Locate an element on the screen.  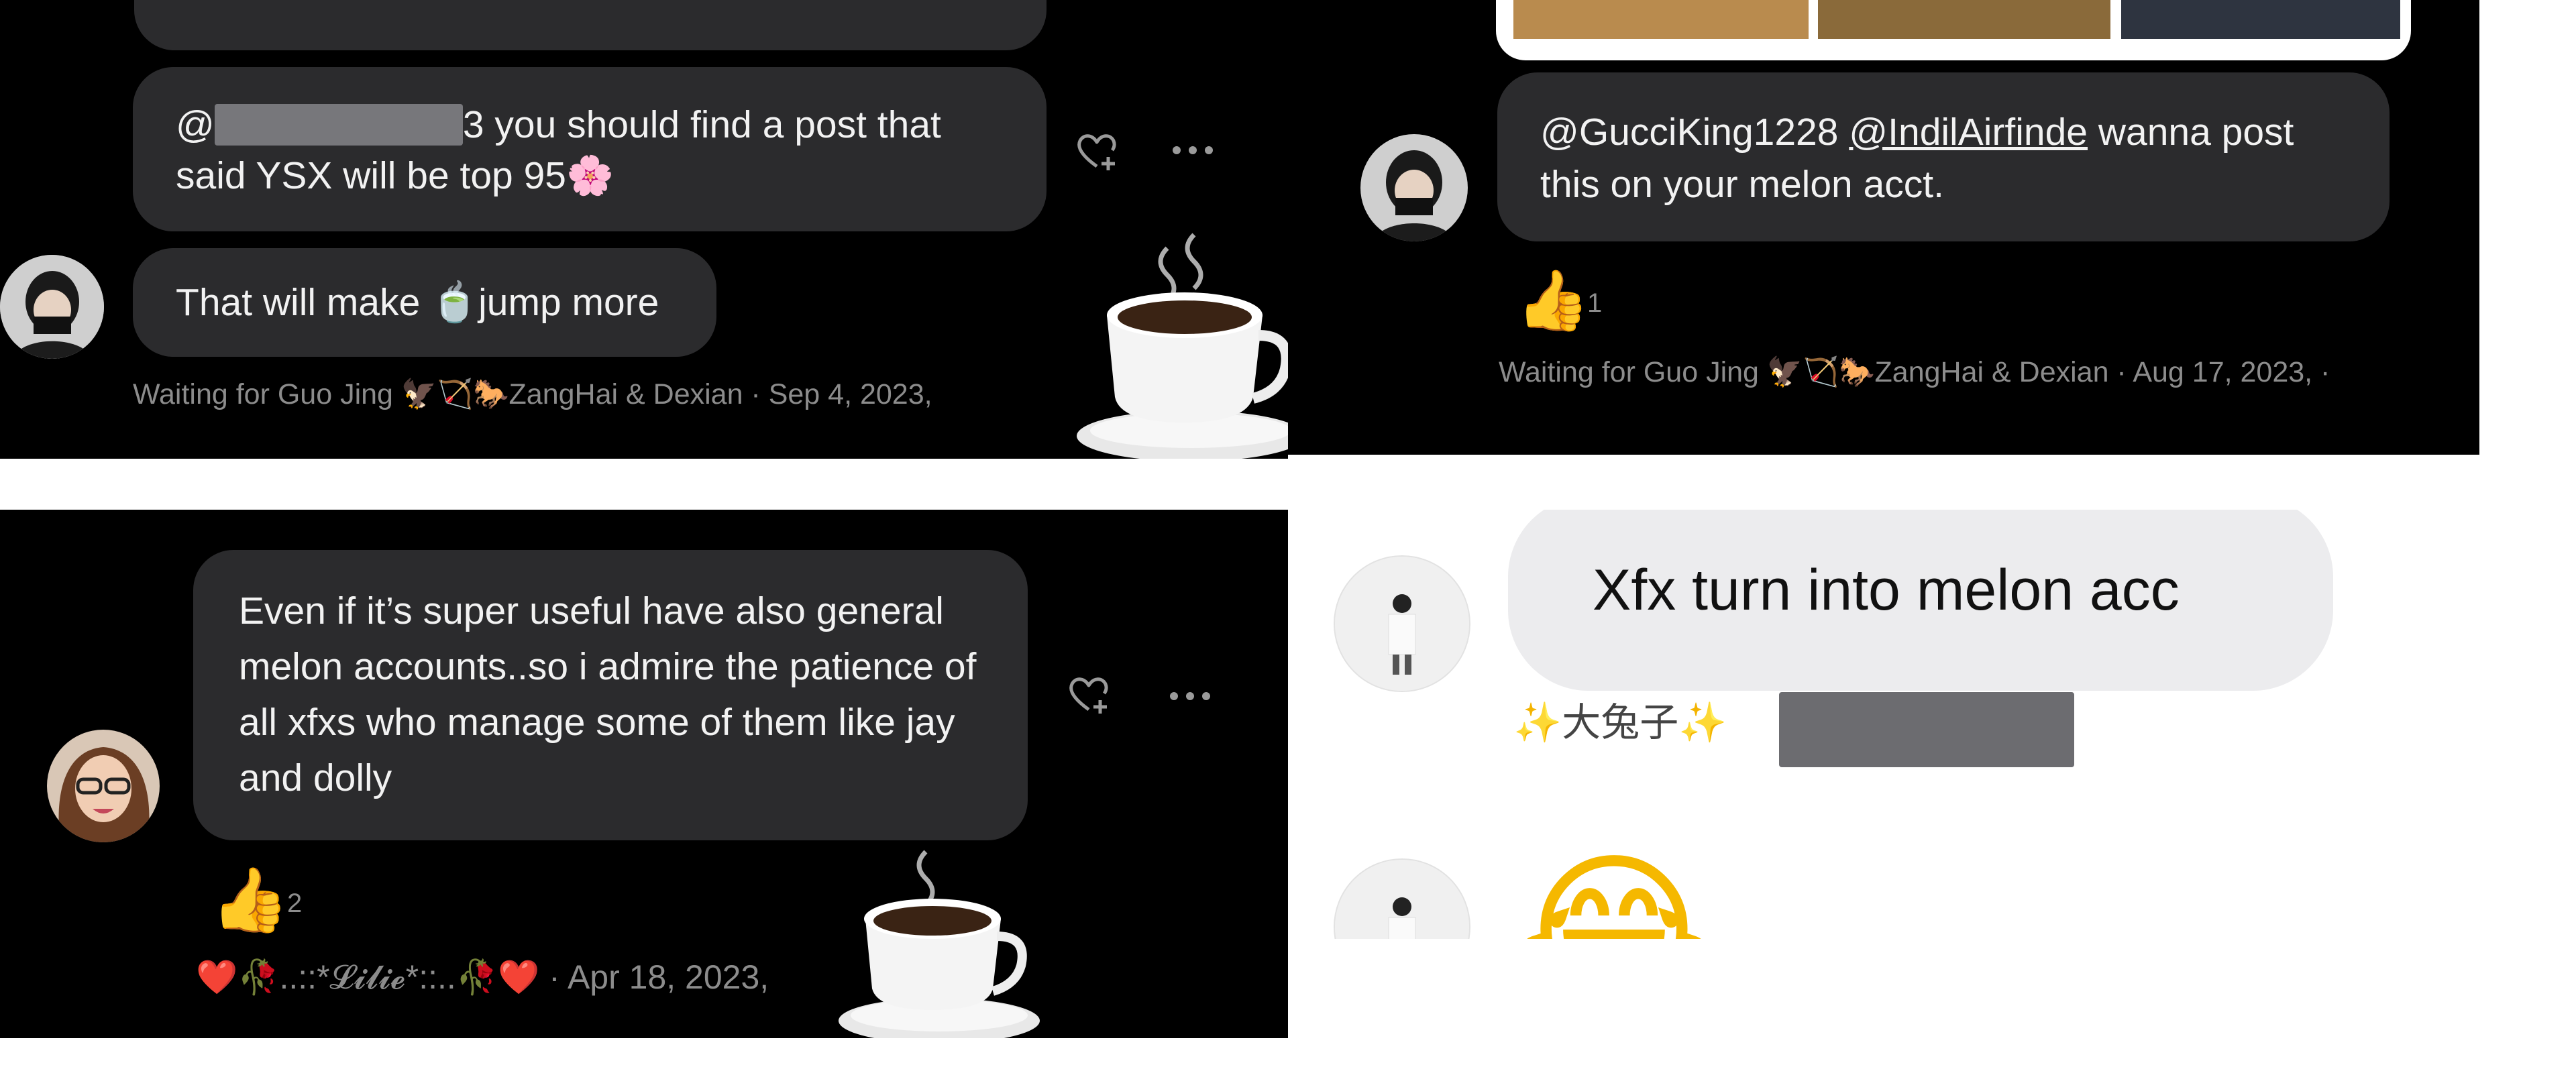
page-background is located at coordinates (1932, 1003).